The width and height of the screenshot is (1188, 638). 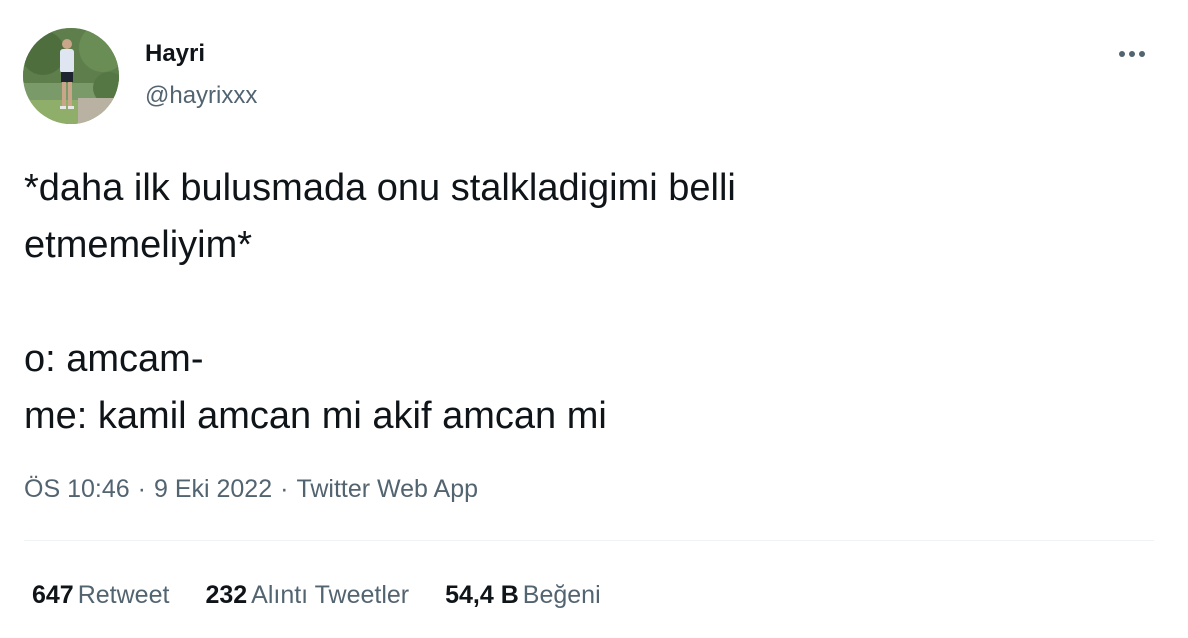 What do you see at coordinates (175, 54) in the screenshot?
I see `author-display-name: Hayri` at bounding box center [175, 54].